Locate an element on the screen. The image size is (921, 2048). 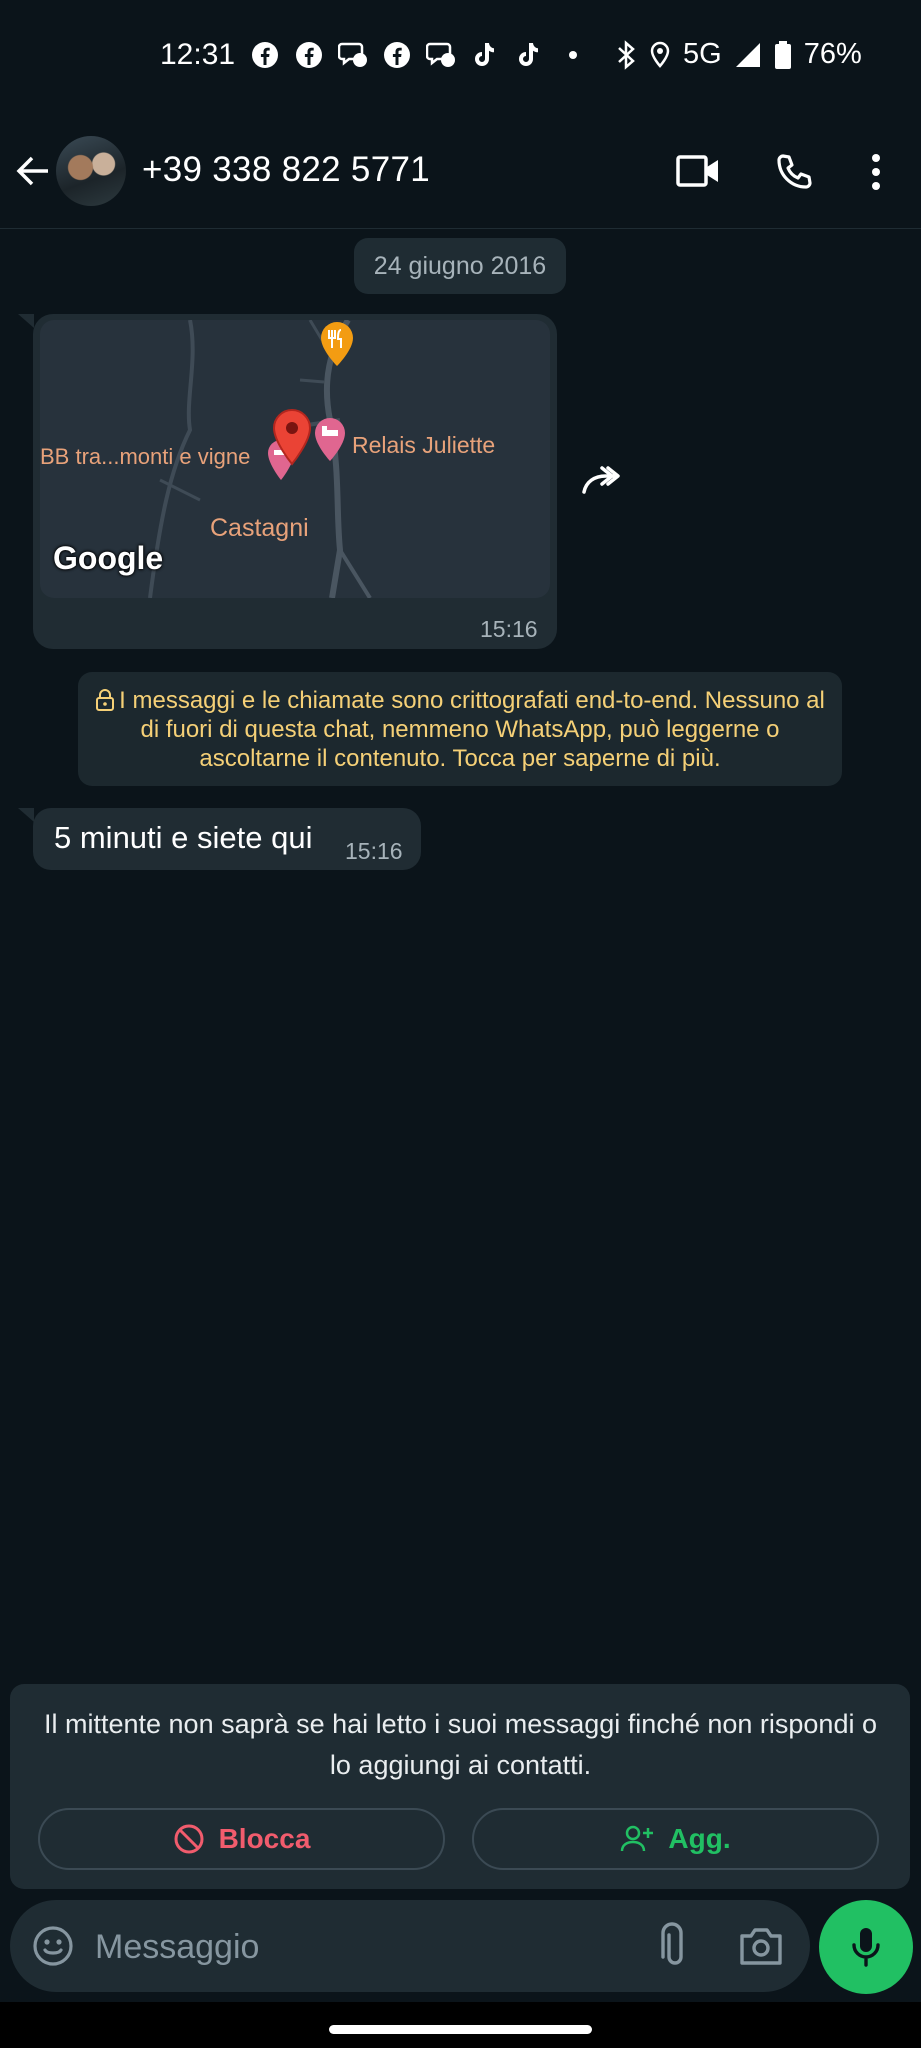
emoji-icon is located at coordinates (53, 1946).